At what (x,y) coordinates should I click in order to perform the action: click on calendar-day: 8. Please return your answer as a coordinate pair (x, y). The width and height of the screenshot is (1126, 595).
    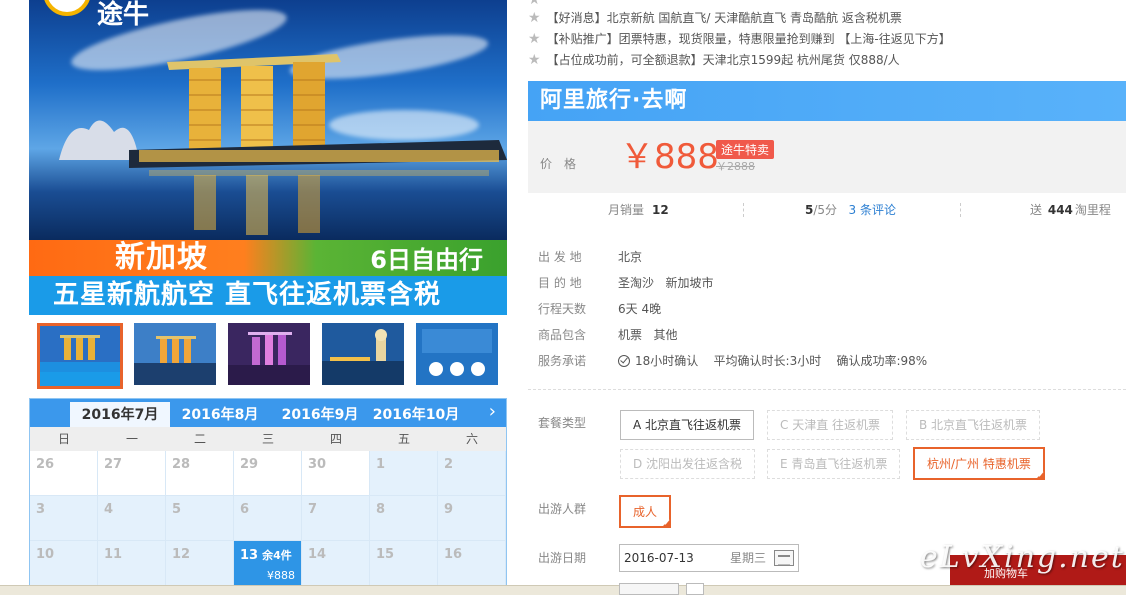
    Looking at the image, I should click on (404, 518).